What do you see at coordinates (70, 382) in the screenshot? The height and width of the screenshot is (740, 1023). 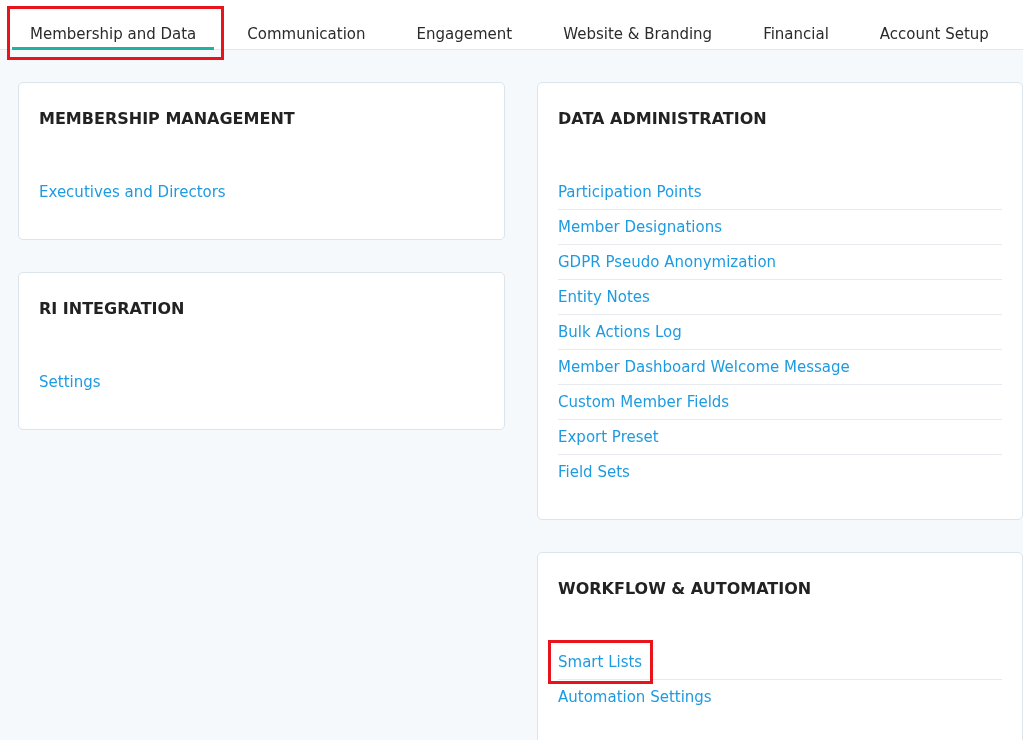 I see `settings-link: Settings` at bounding box center [70, 382].